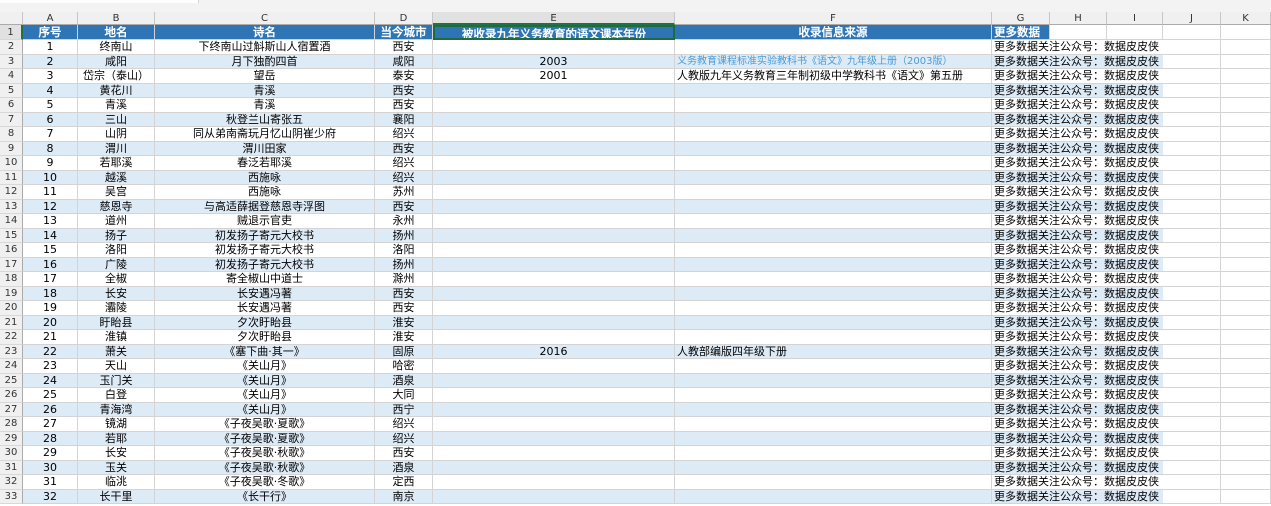 The image size is (1271, 506). I want to click on cell-place: 全椒, so click(116, 279).